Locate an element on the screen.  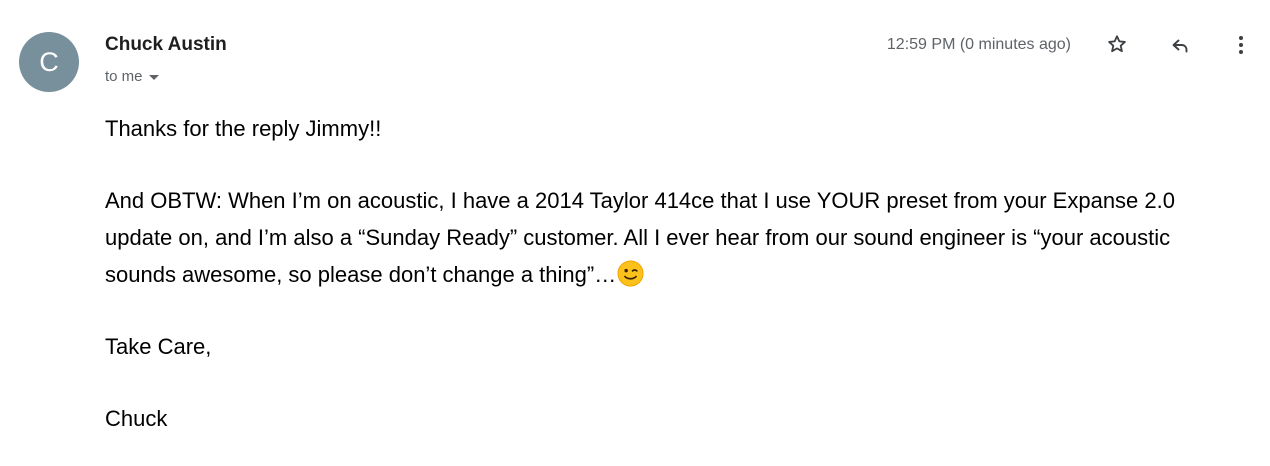
message-timestamp: 12:59 PM (0 minutes ago) is located at coordinates (978, 44).